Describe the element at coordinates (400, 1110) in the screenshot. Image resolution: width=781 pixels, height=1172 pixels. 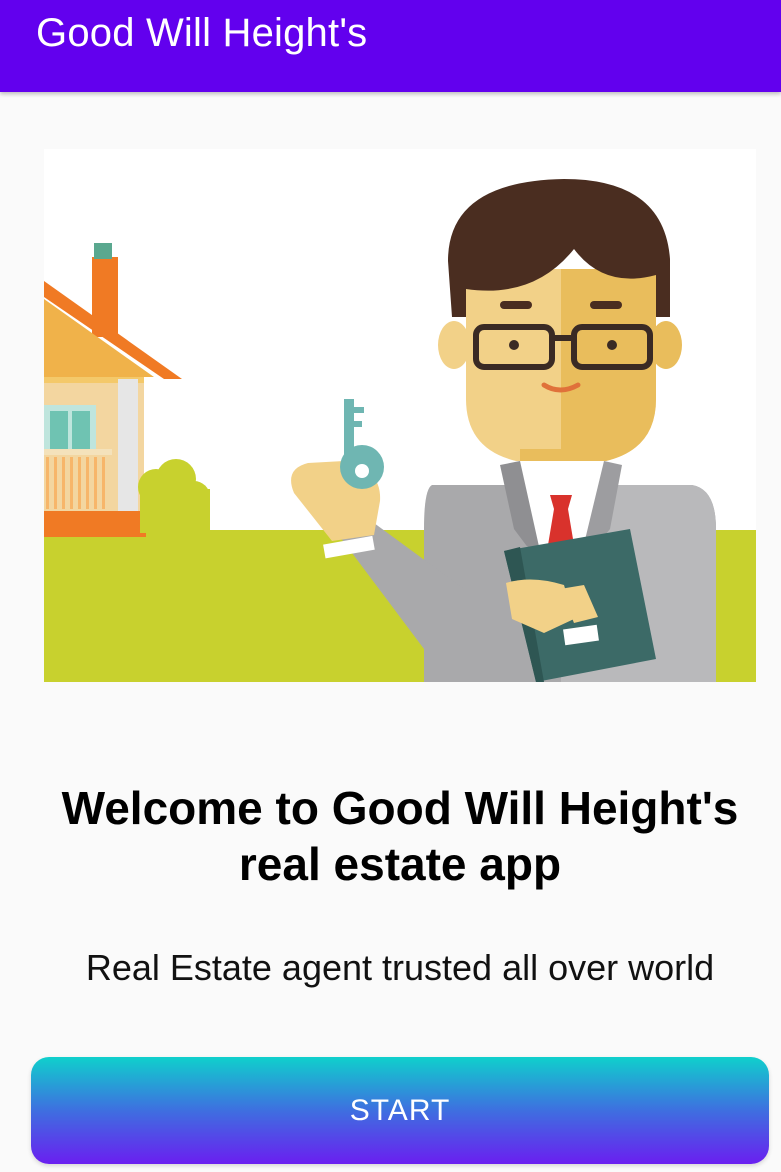
I see `start-button: START` at that location.